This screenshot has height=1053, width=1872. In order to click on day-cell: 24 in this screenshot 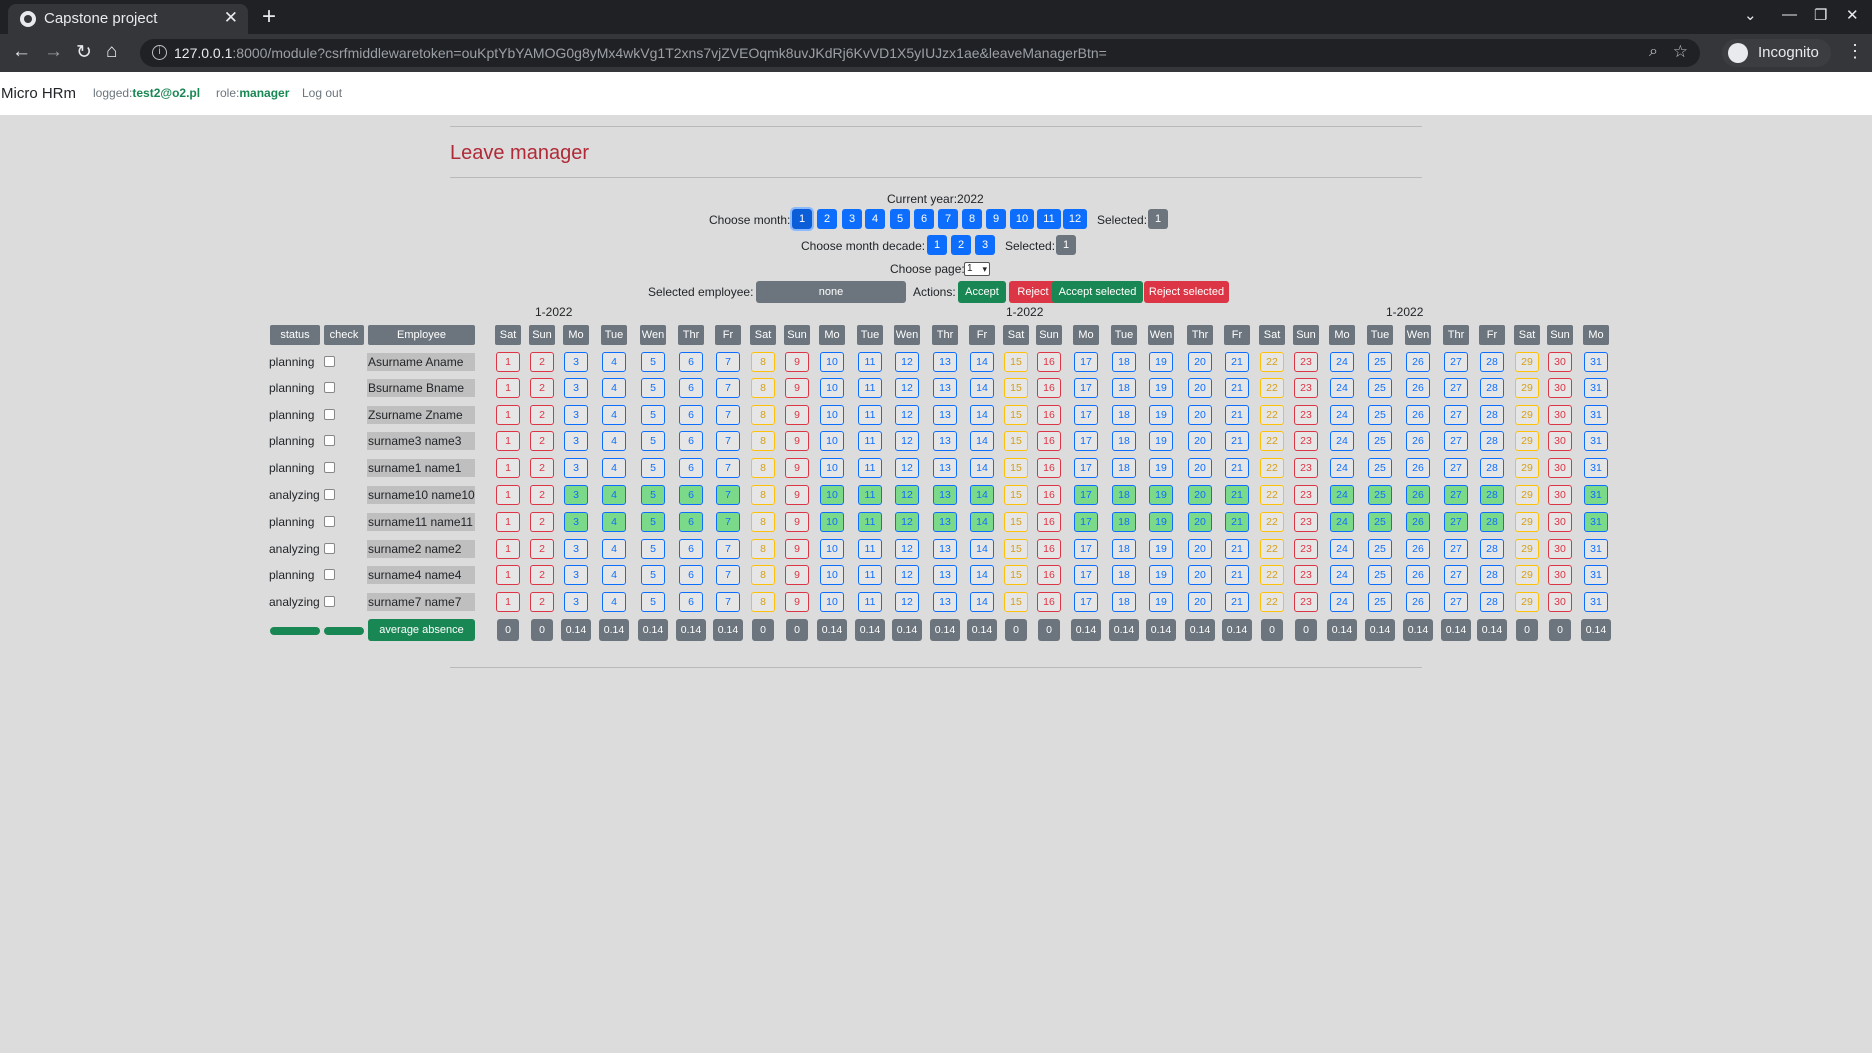, I will do `click(1342, 522)`.